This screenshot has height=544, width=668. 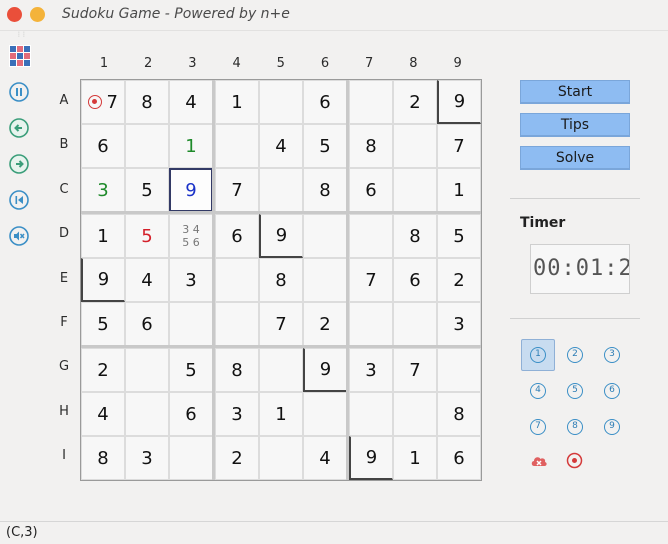 What do you see at coordinates (415, 324) in the screenshot?
I see `sudoku-cell-f8` at bounding box center [415, 324].